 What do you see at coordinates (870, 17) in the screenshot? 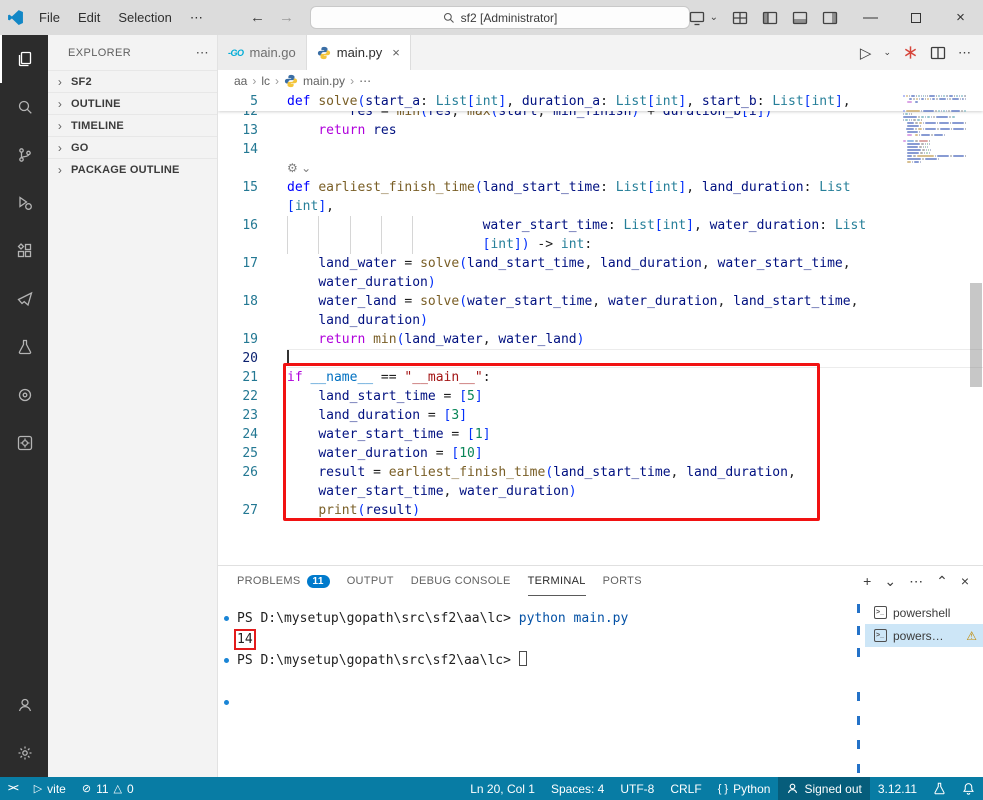
I see `minimize-button: —` at bounding box center [870, 17].